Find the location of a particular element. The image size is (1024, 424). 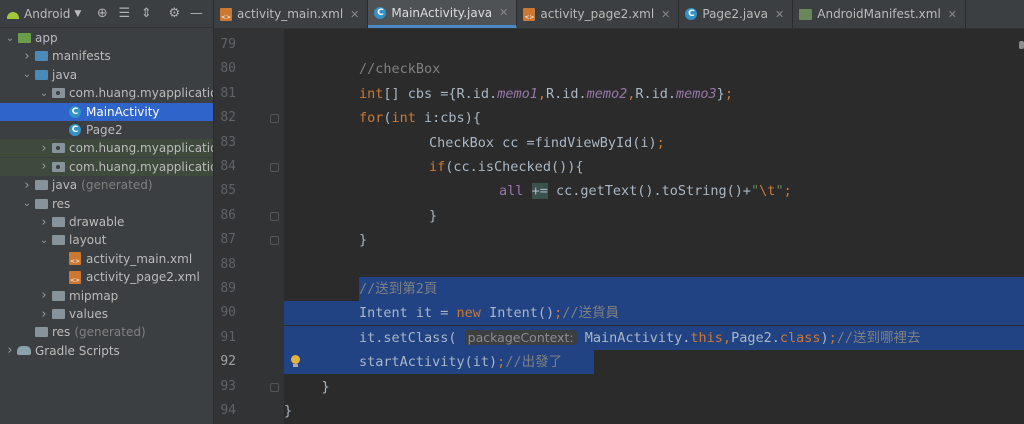

tree-item: ⌄ layout is located at coordinates (106, 240).